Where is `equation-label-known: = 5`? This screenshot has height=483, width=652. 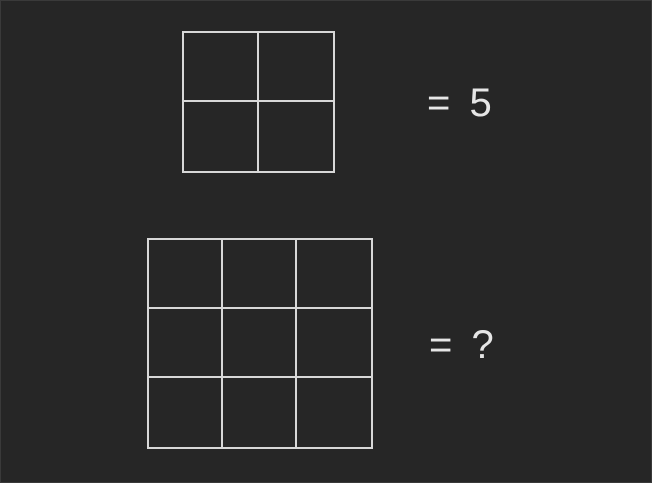 equation-label-known: = 5 is located at coordinates (461, 103).